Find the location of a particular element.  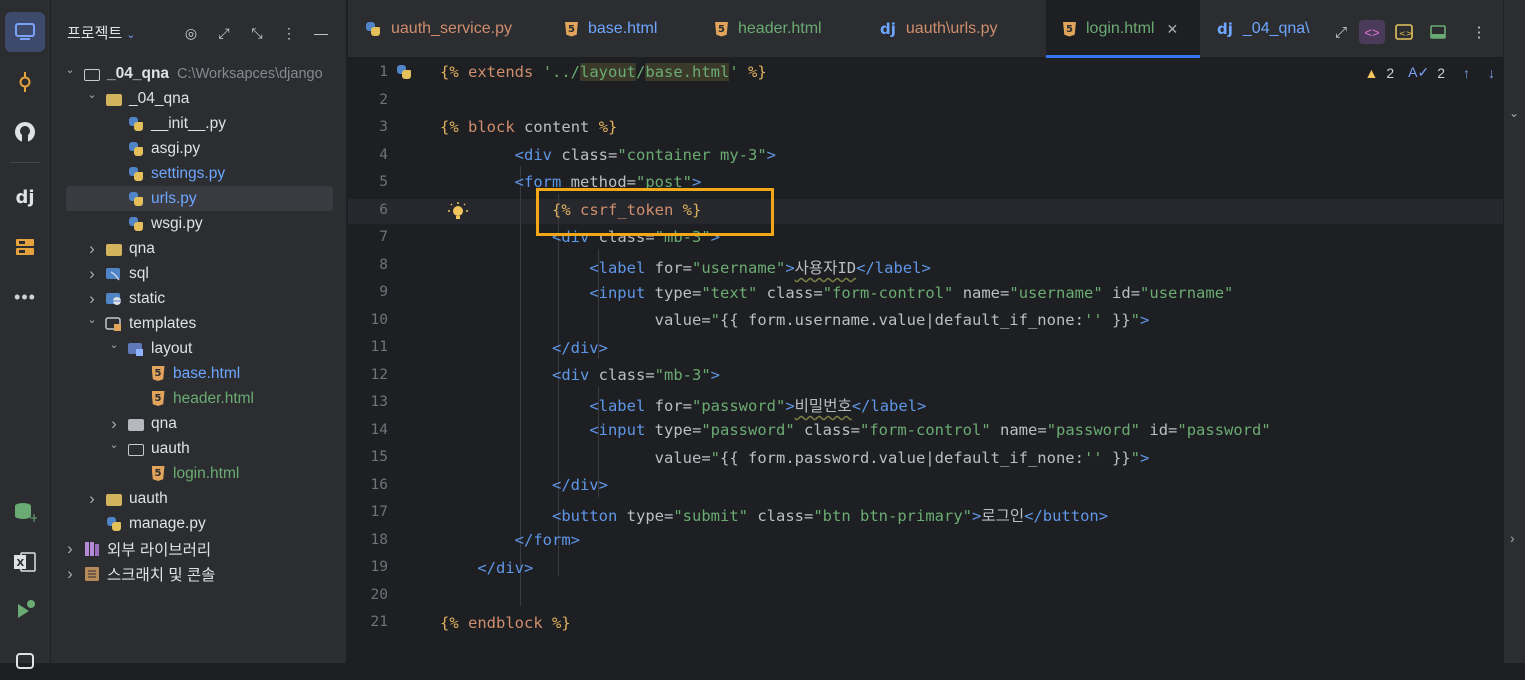

run-tool-button is located at coordinates (25, 610).